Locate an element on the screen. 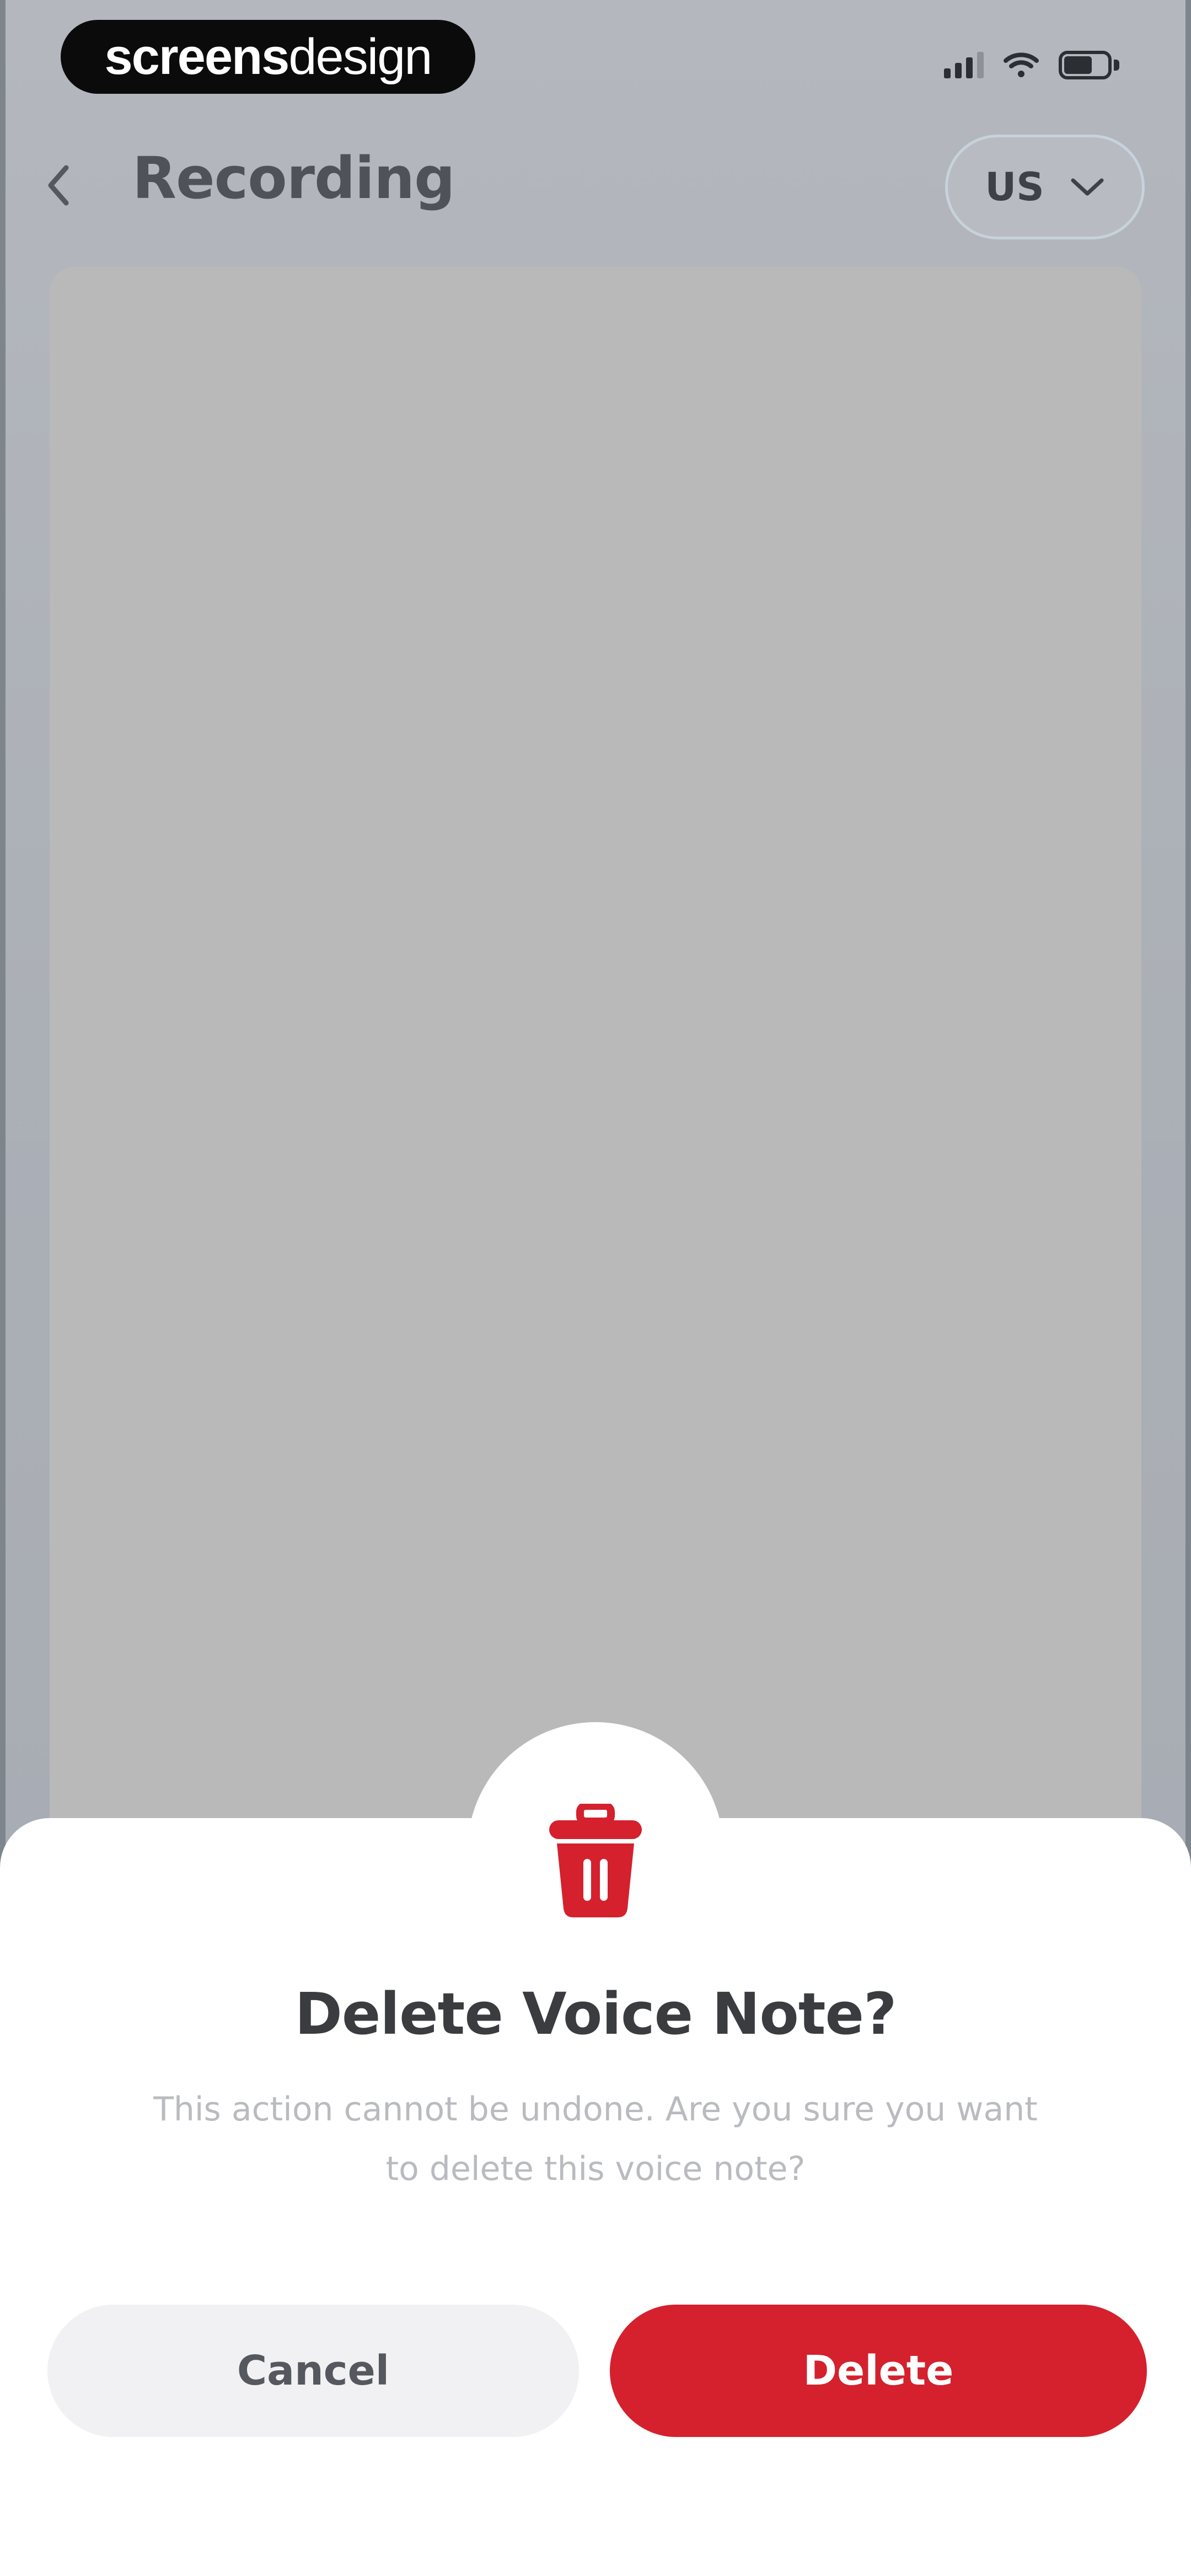  brand-watermark-pill: screensdesign is located at coordinates (268, 57).